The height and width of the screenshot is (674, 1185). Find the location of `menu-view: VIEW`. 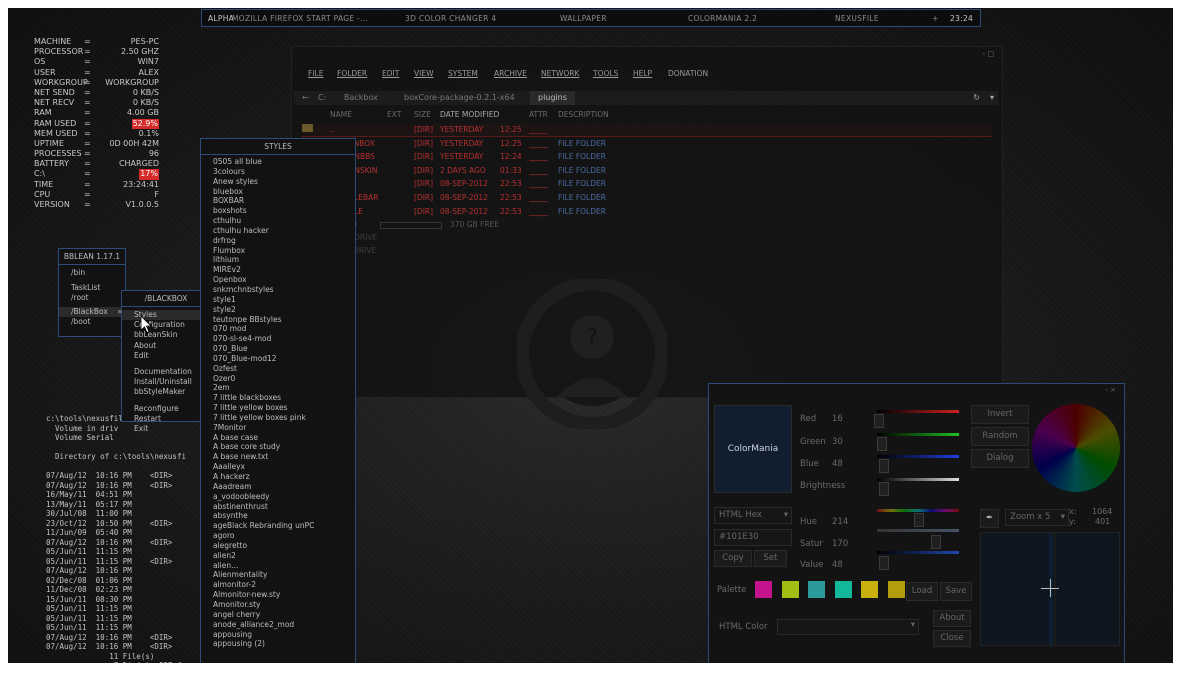

menu-view: VIEW is located at coordinates (424, 73).